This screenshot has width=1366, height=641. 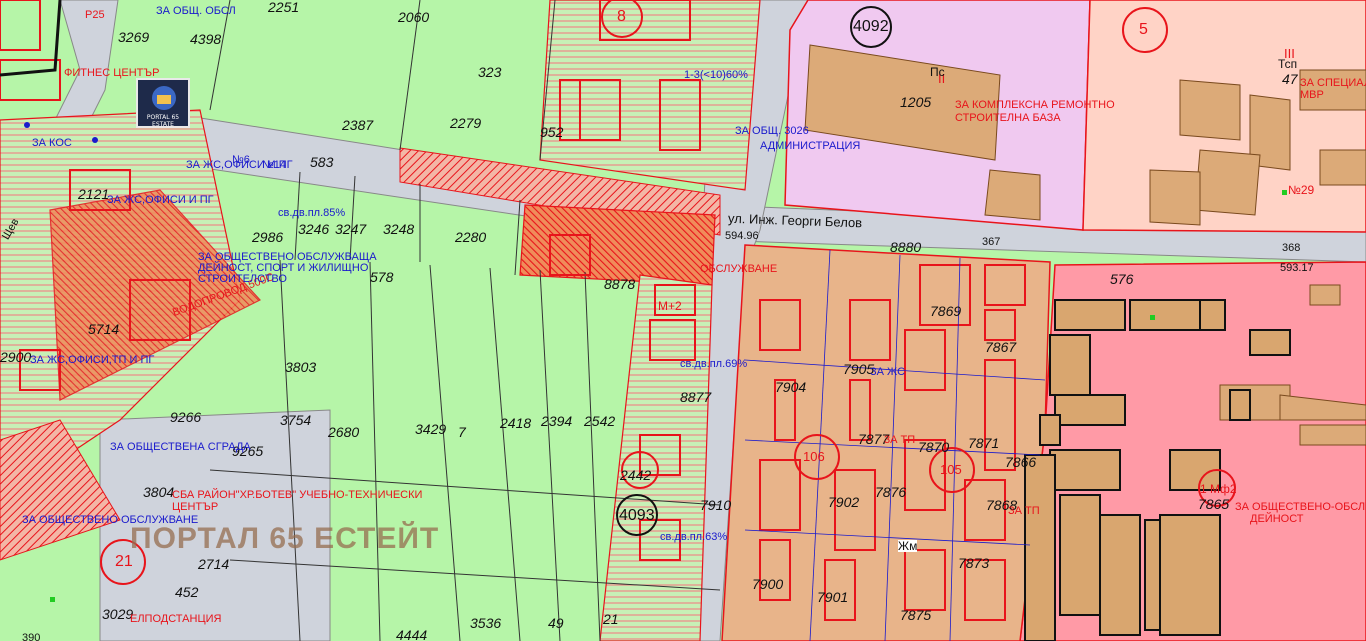 What do you see at coordinates (186, 417) in the screenshot?
I see `parcel-number: 9266` at bounding box center [186, 417].